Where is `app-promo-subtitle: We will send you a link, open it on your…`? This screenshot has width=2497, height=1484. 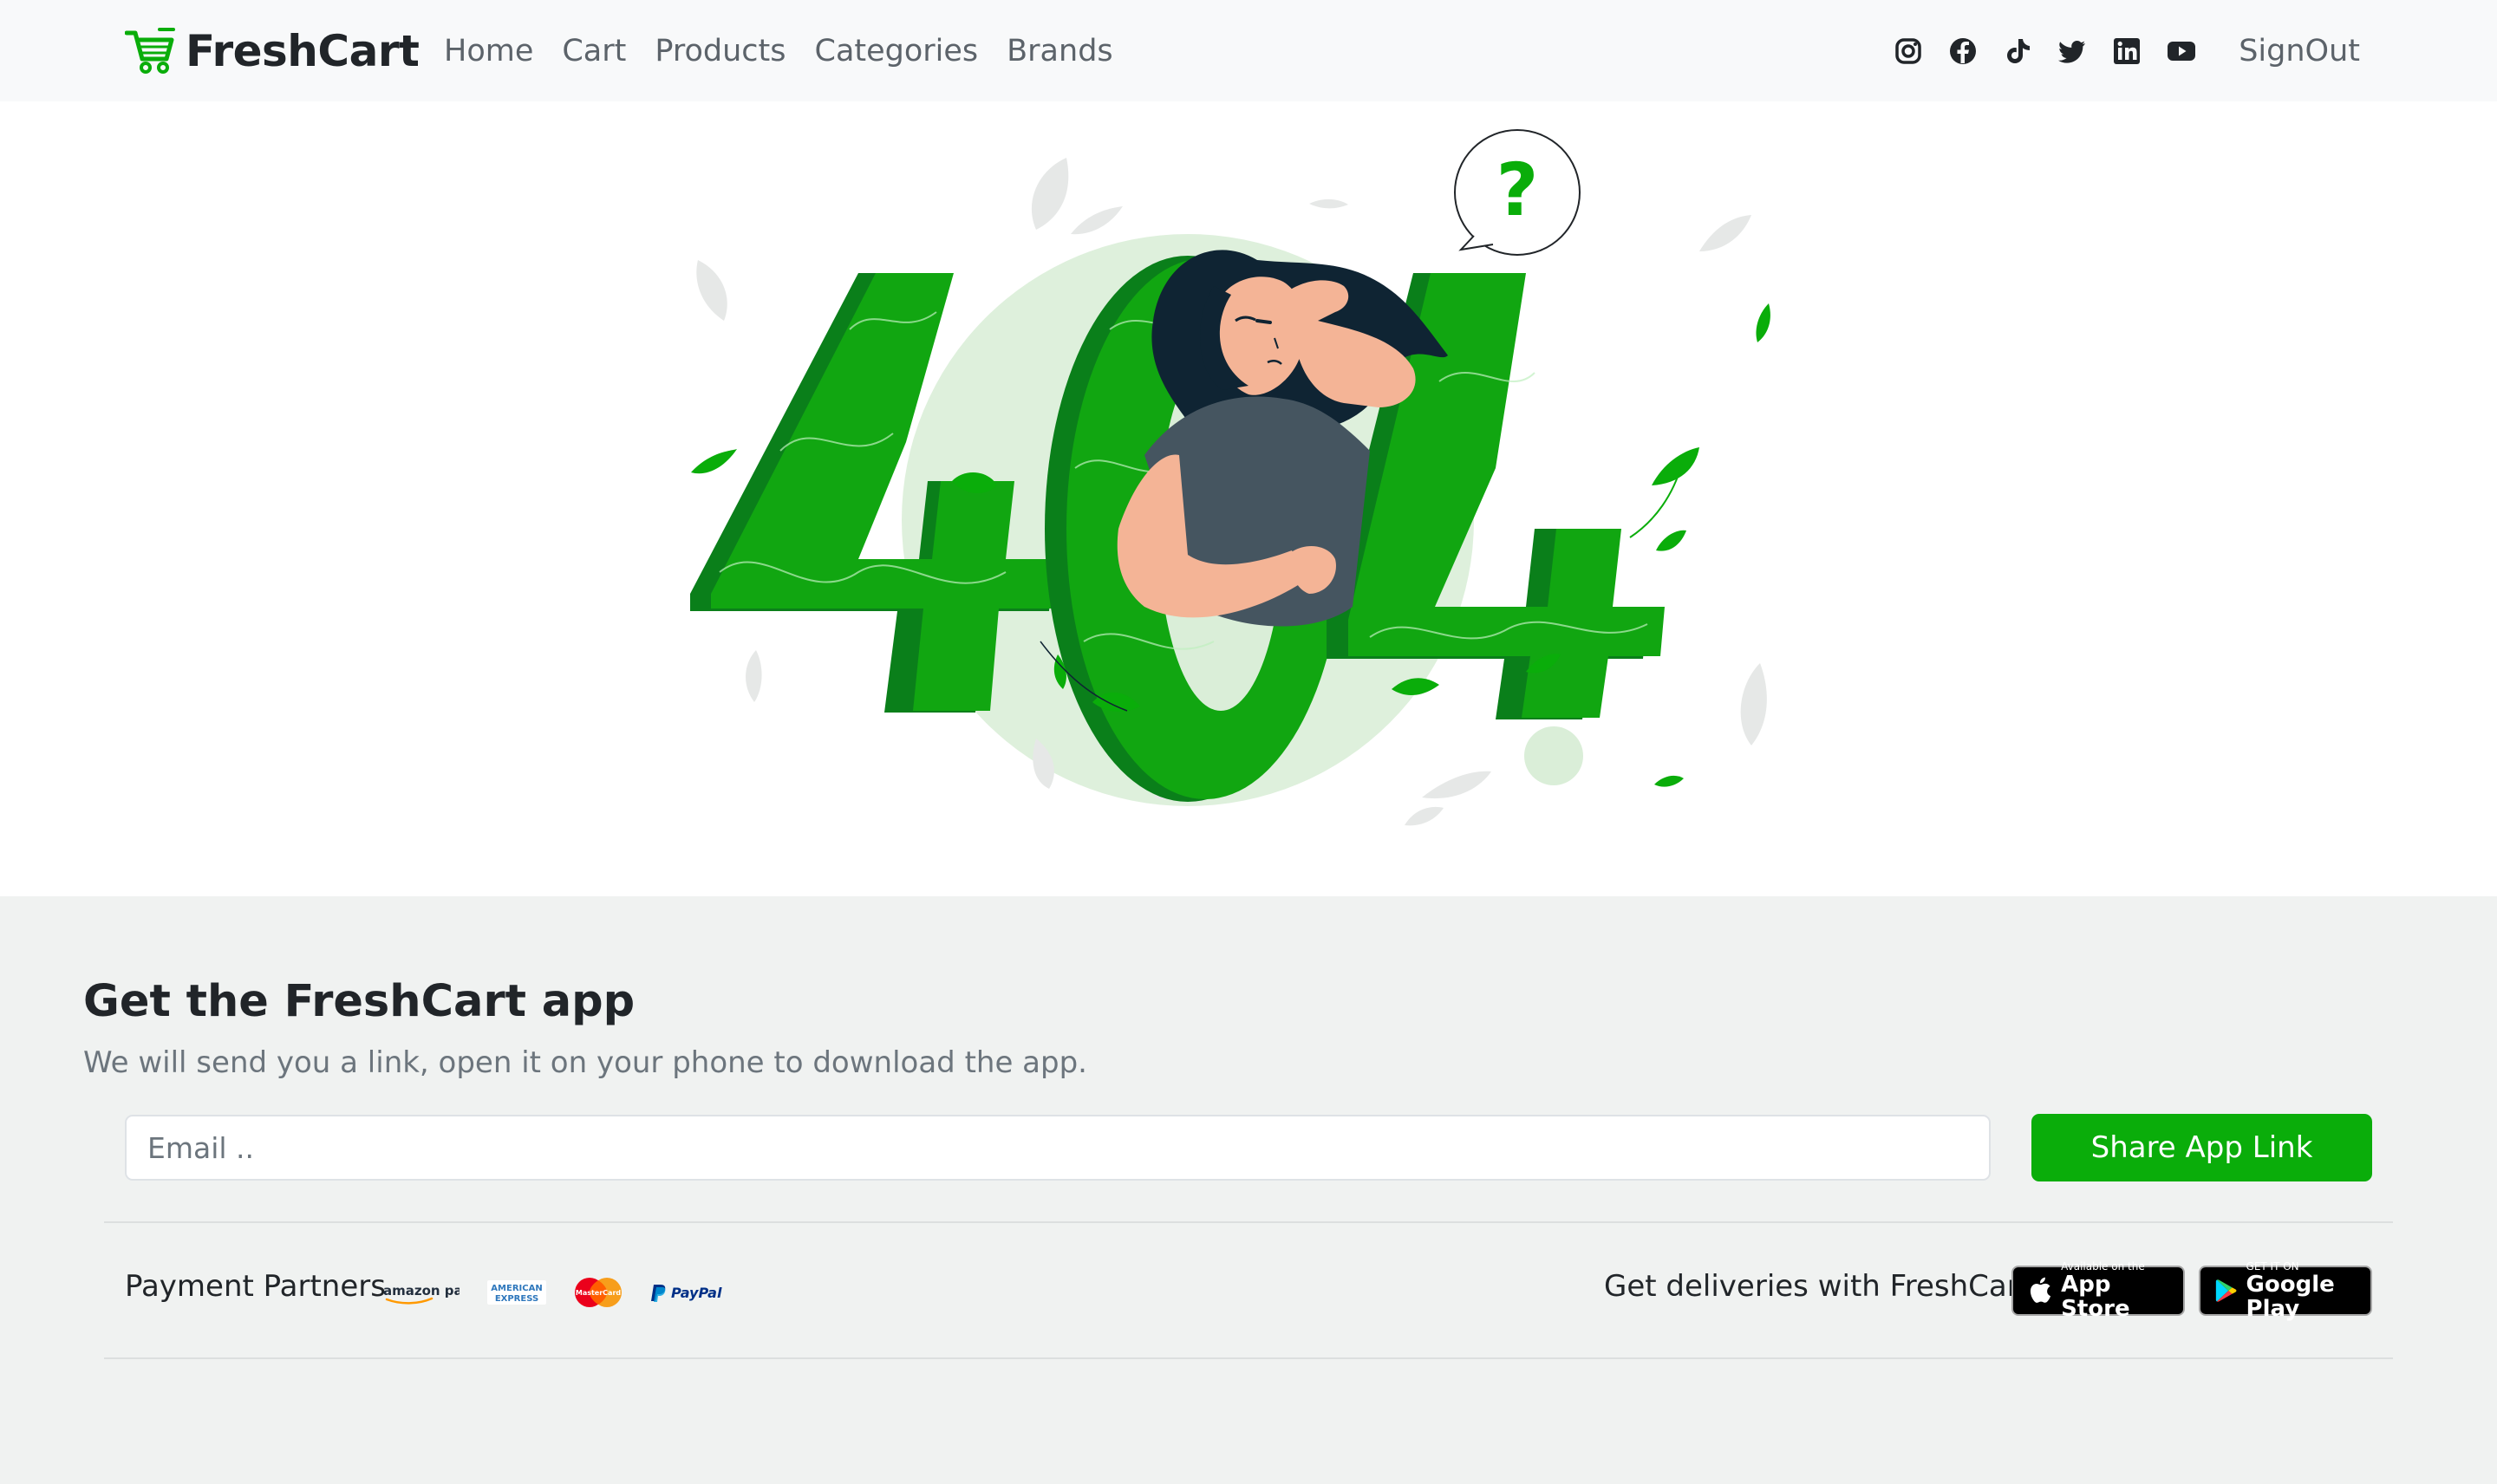 app-promo-subtitle: We will send you a link, open it on your… is located at coordinates (585, 1062).